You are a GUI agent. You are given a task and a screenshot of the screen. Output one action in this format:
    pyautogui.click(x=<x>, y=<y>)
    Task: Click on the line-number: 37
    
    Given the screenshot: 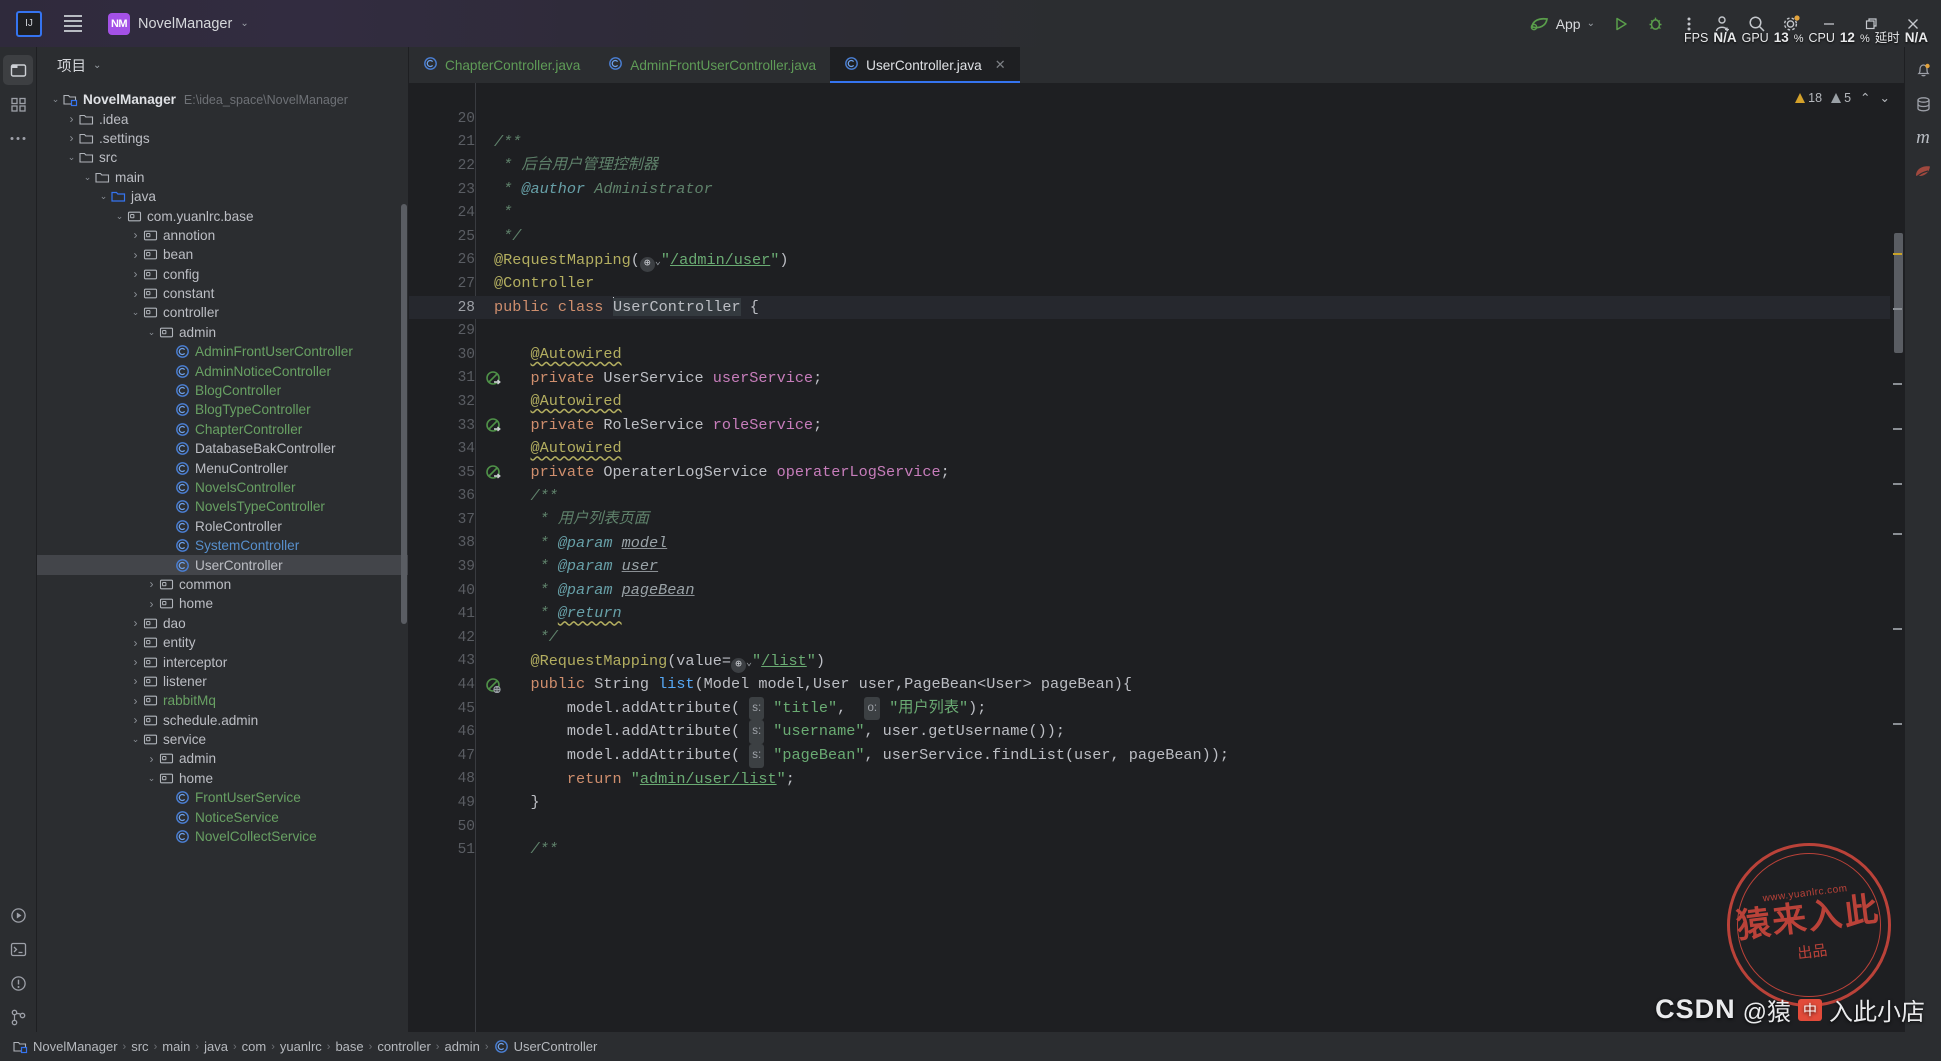 What is the action you would take?
    pyautogui.click(x=445, y=520)
    